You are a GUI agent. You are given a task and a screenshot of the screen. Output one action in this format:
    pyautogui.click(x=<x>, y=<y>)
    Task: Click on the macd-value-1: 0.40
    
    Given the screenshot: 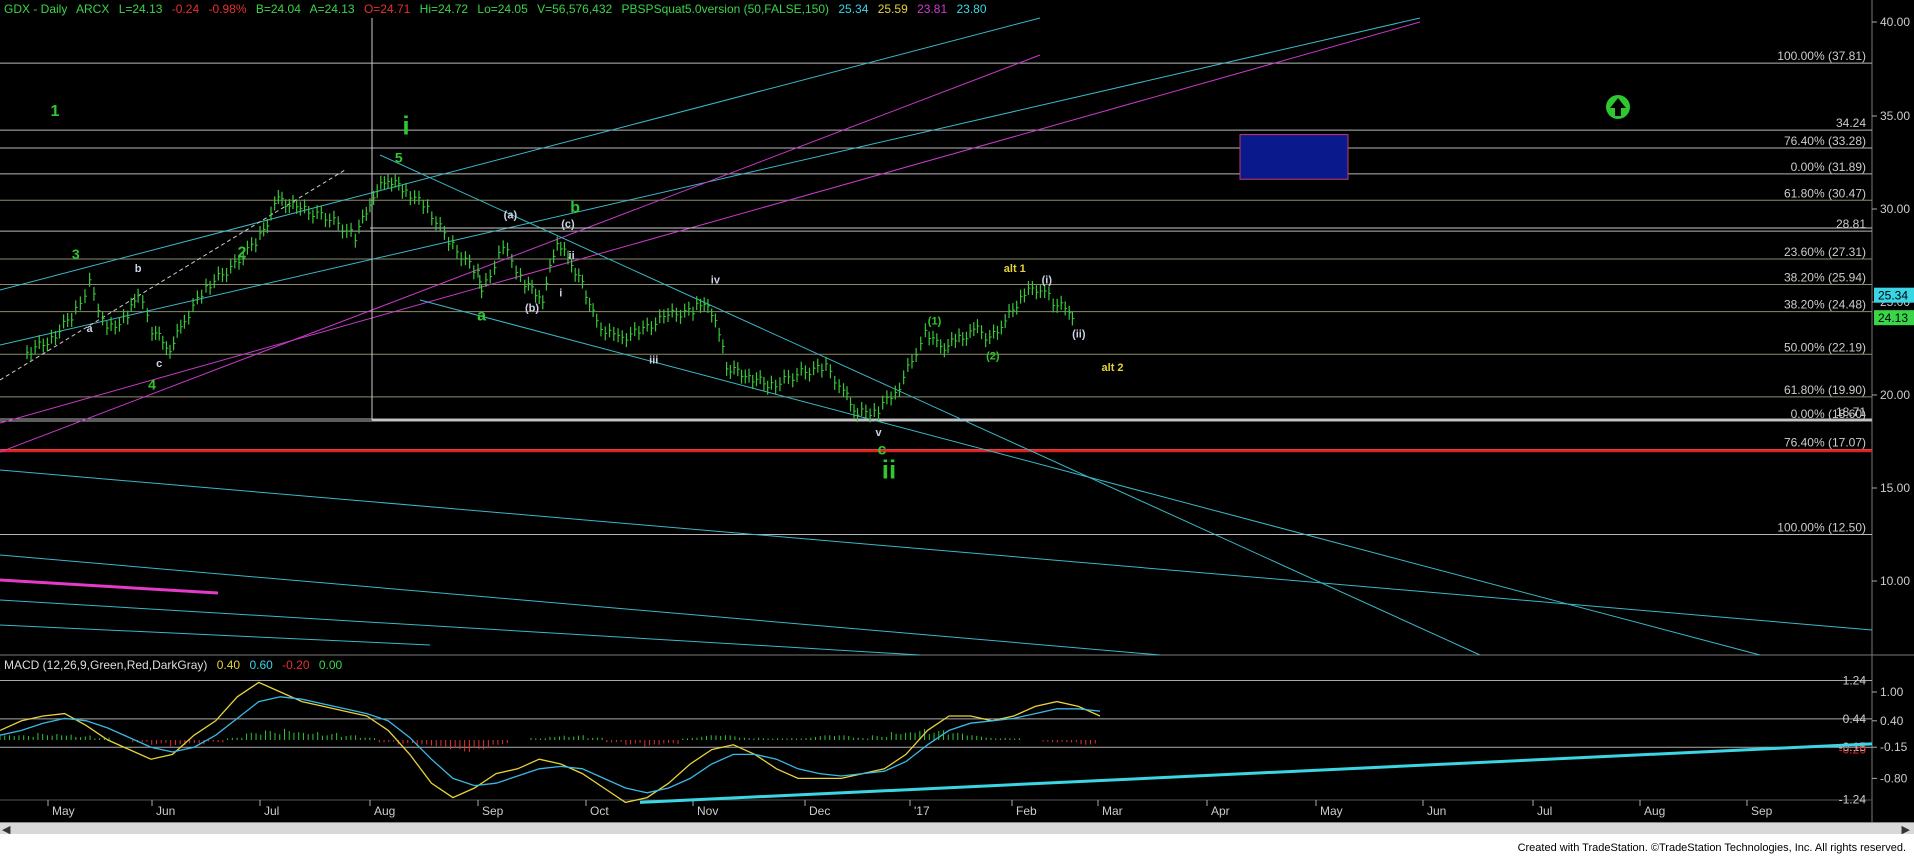 What is the action you would take?
    pyautogui.click(x=228, y=665)
    